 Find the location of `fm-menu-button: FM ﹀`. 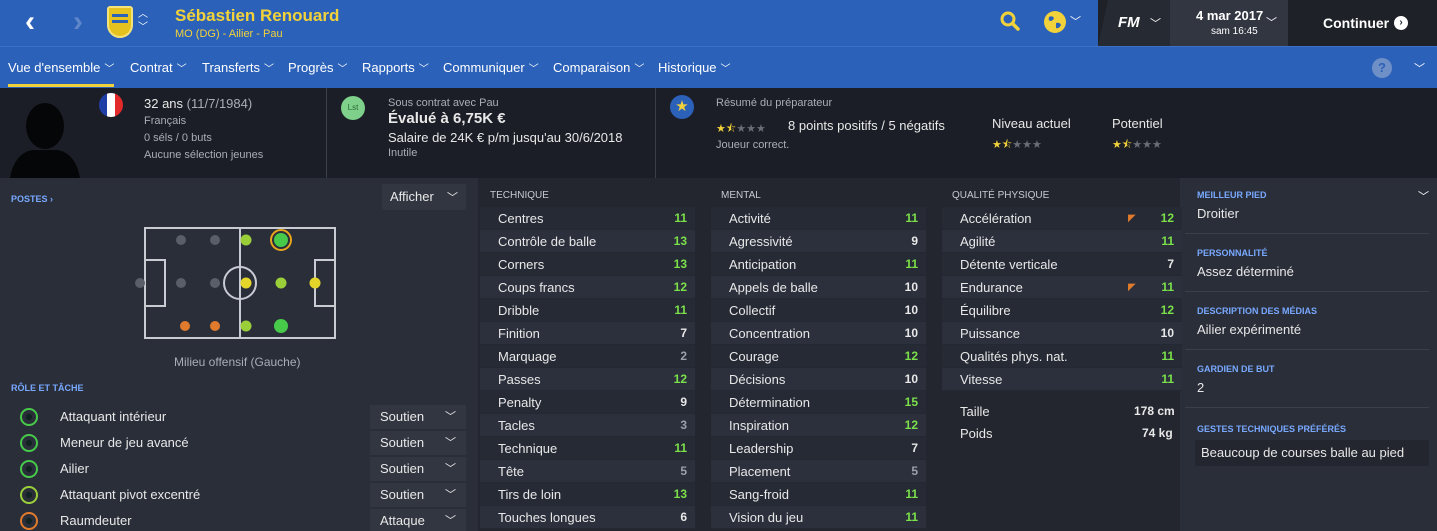

fm-menu-button: FM ﹀ is located at coordinates (1134, 23).